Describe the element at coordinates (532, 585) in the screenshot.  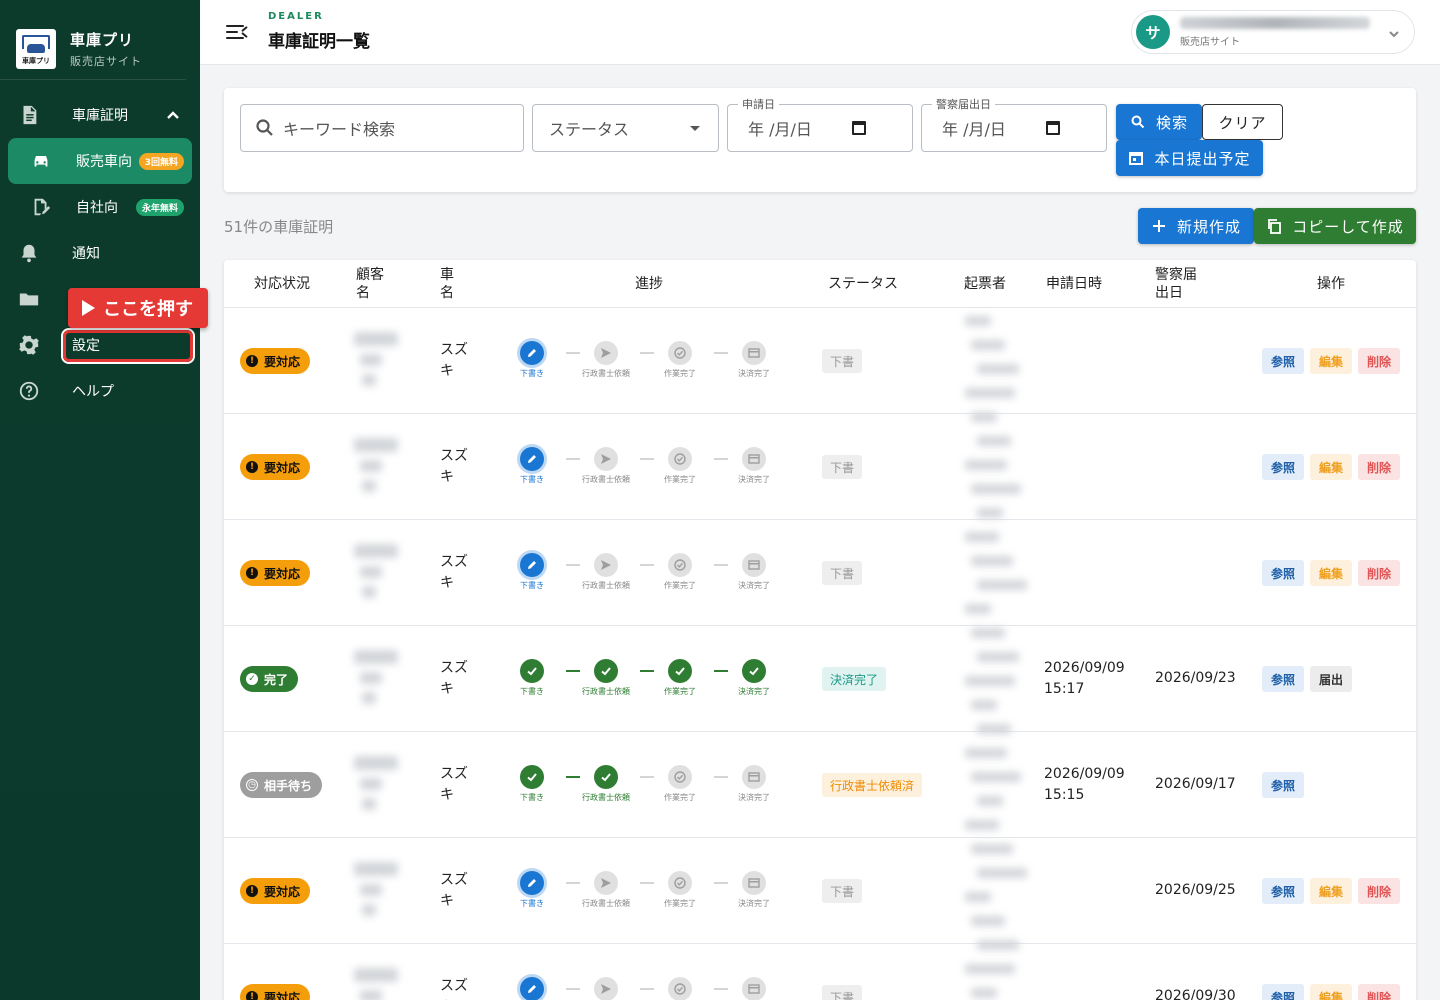
I see `step-label: 下書き` at that location.